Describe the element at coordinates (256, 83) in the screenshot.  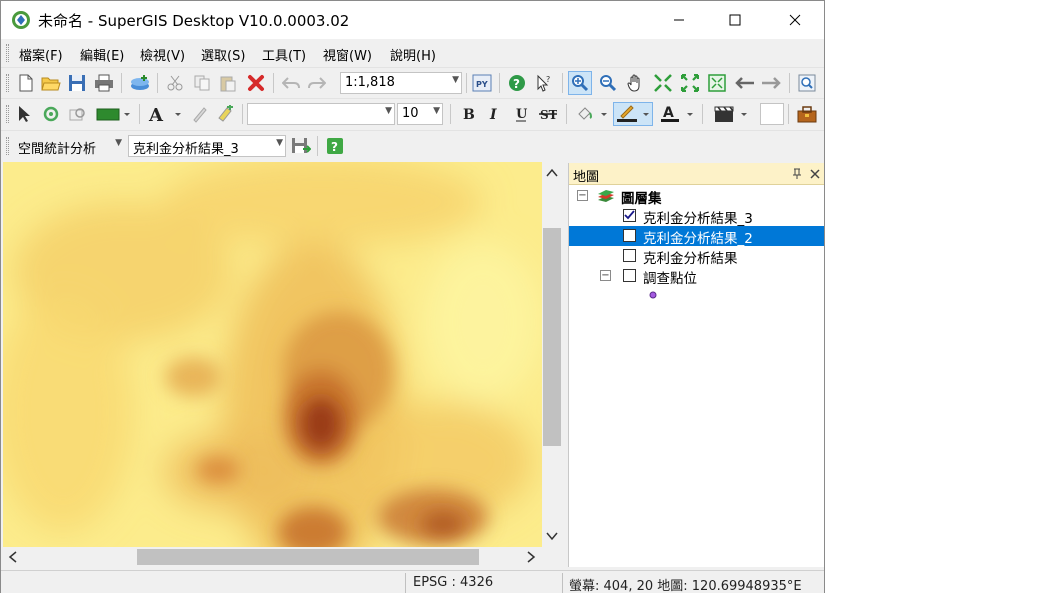
I see `delete-button` at that location.